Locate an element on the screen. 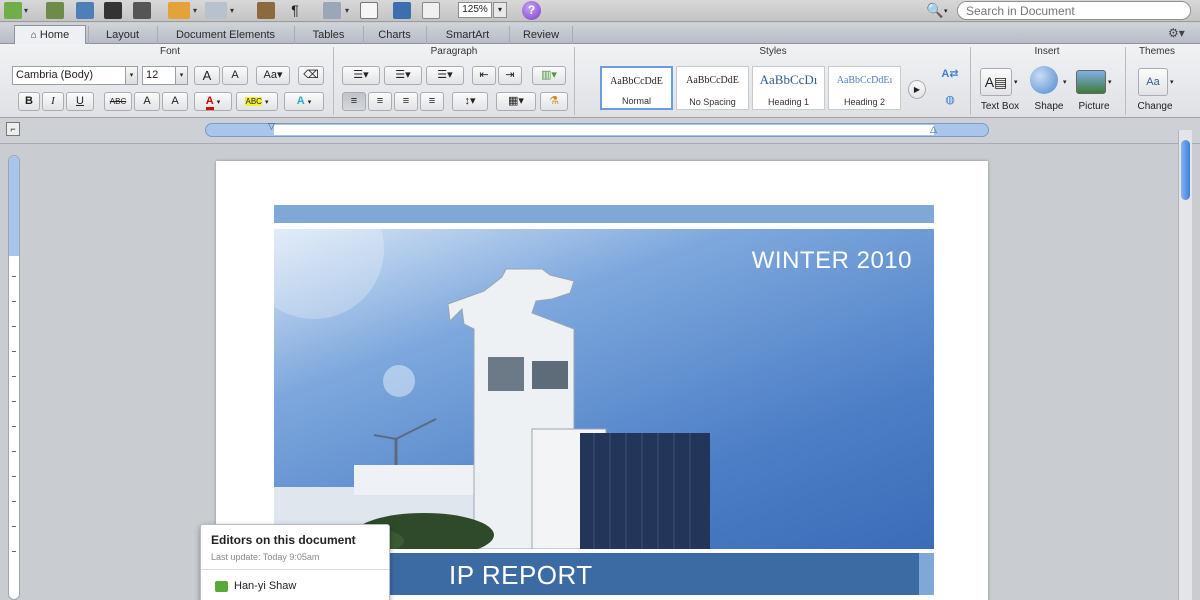  undo-dropdown-icon: ▾ is located at coordinates (195, 10).